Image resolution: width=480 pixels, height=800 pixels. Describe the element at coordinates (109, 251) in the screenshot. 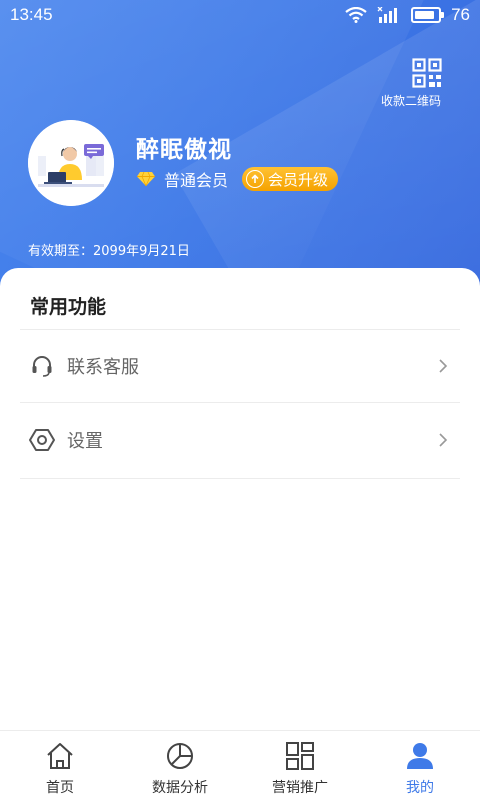

I see `expiry-date: 有效期至：2099年9月21日` at that location.